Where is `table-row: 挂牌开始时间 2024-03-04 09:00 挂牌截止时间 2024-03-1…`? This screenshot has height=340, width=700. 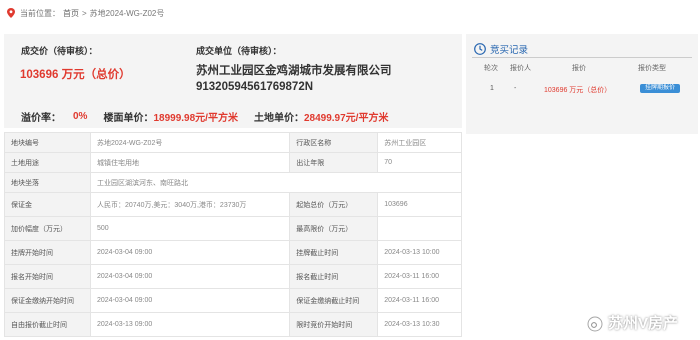 table-row: 挂牌开始时间 2024-03-04 09:00 挂牌截止时间 2024-03-1… is located at coordinates (233, 252).